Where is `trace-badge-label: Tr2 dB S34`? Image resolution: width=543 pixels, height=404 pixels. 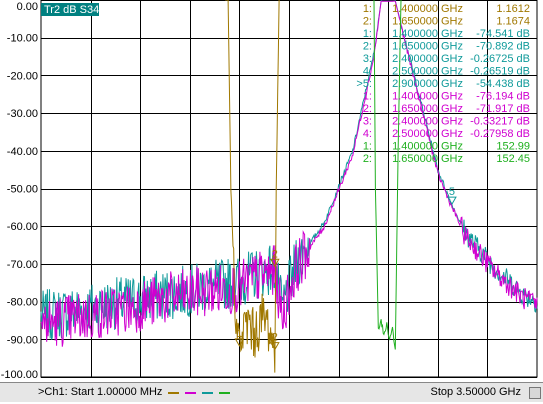
trace-badge-label: Tr2 dB S34 is located at coordinates (71, 10).